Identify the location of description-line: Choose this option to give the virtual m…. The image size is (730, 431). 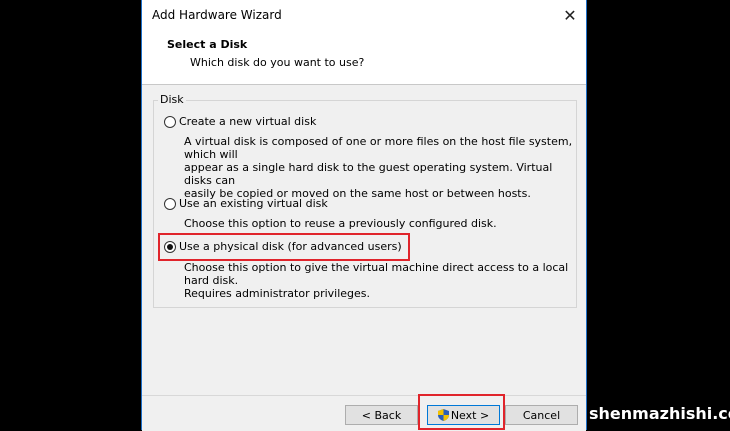
(376, 274).